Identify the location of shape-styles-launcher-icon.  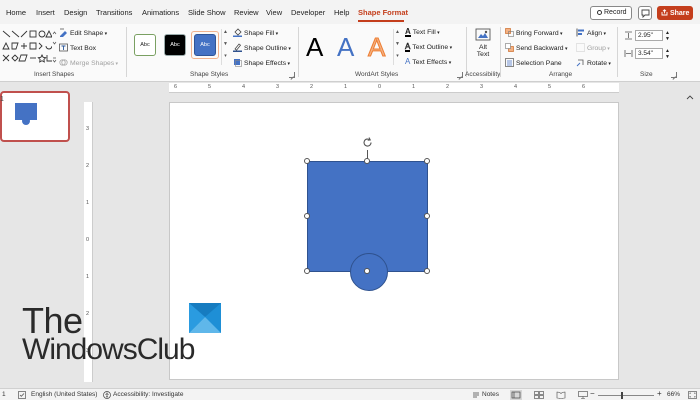
(292, 75).